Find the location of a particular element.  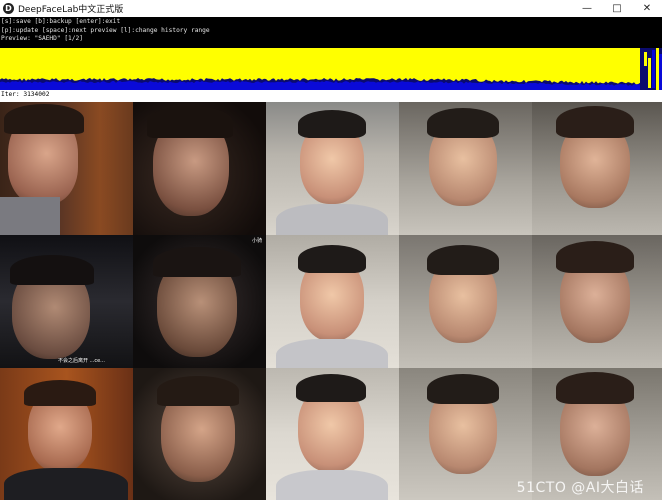

close-icon: ✕ is located at coordinates (647, 8).